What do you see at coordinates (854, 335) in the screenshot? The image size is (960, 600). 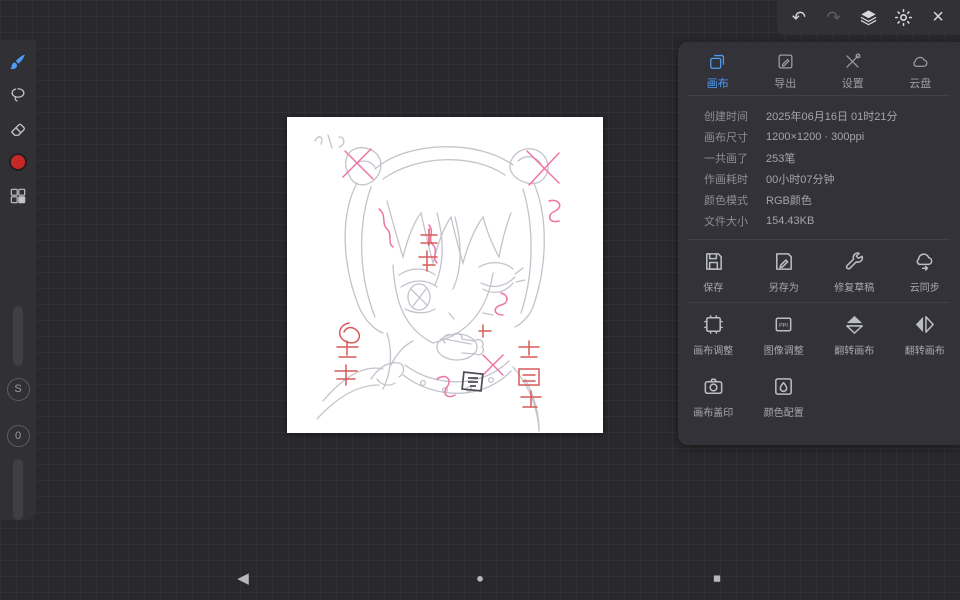 I see `flip-canvas-vertical-button: 翻转画布` at bounding box center [854, 335].